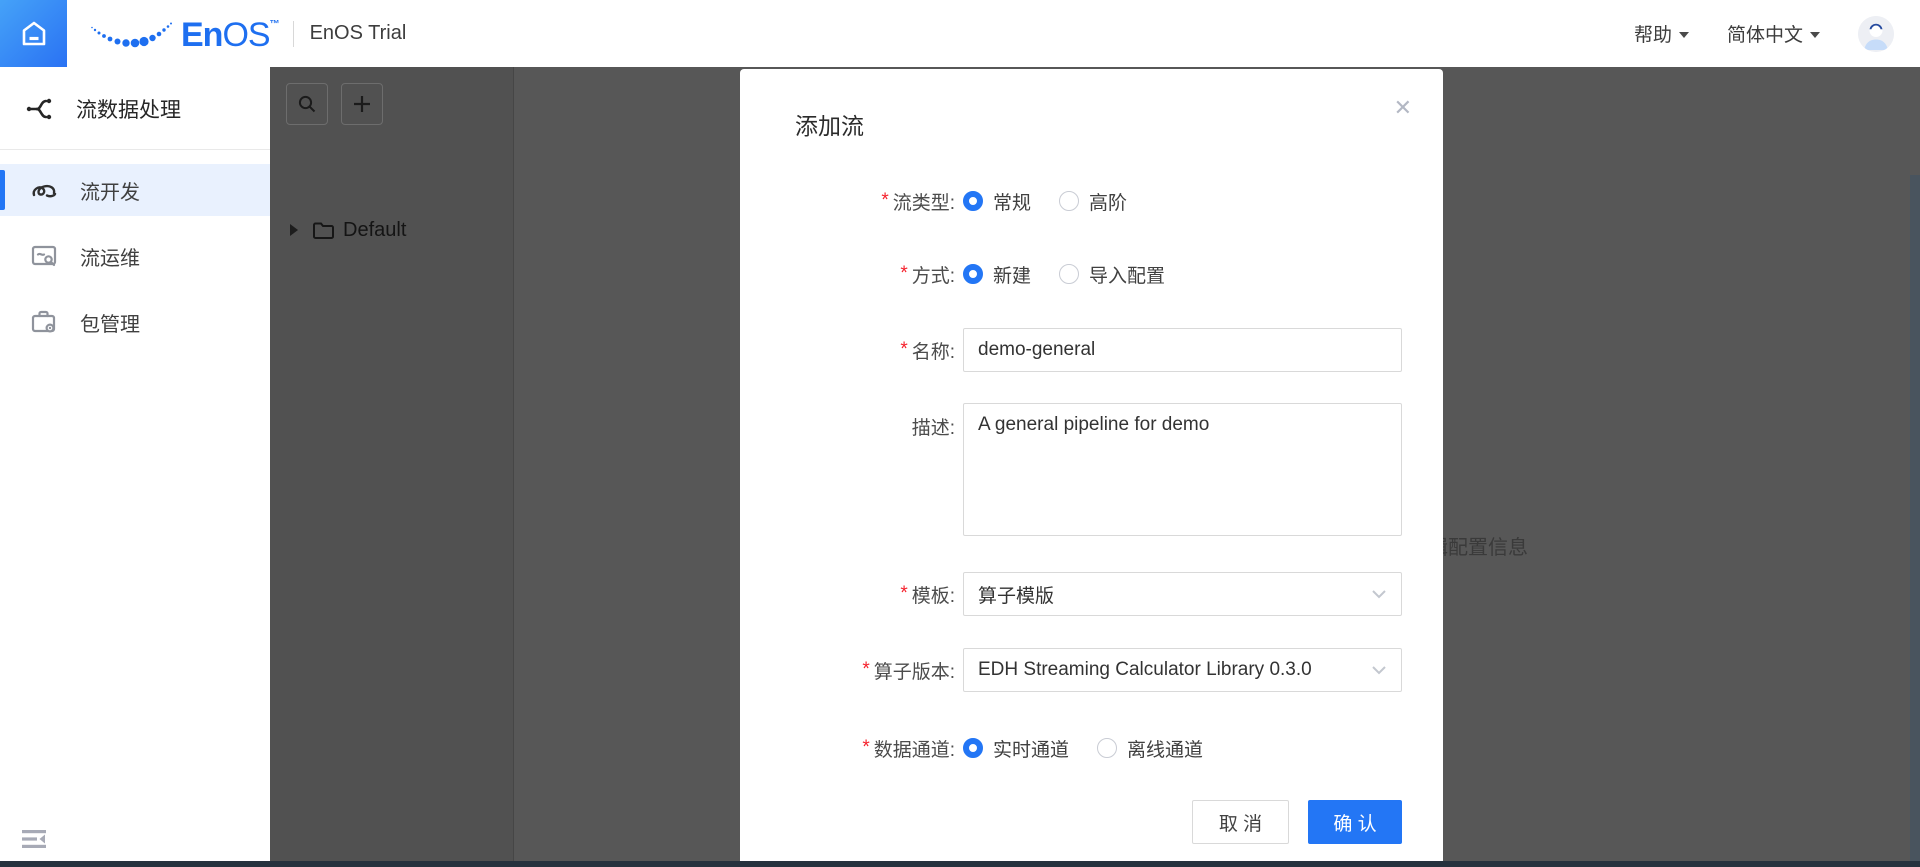 This screenshot has height=867, width=1920. What do you see at coordinates (1016, 596) in the screenshot?
I see `template-select-value: 算子模版` at bounding box center [1016, 596].